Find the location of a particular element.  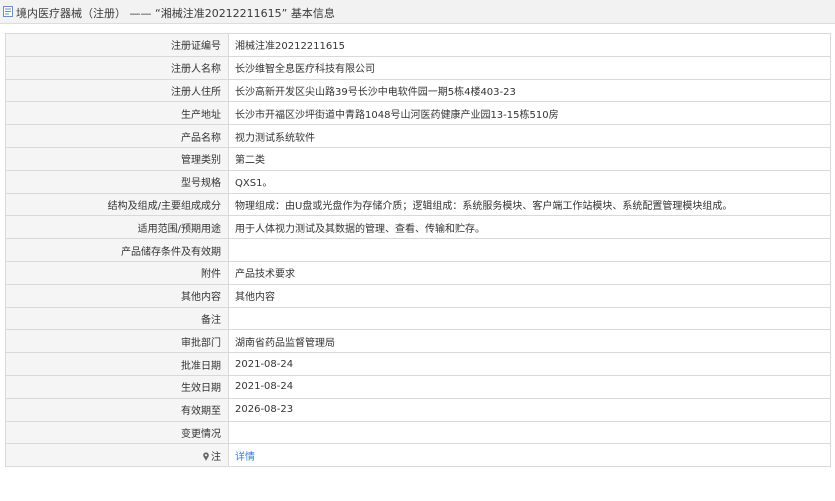

field-label: 其他内容 is located at coordinates (117, 295).